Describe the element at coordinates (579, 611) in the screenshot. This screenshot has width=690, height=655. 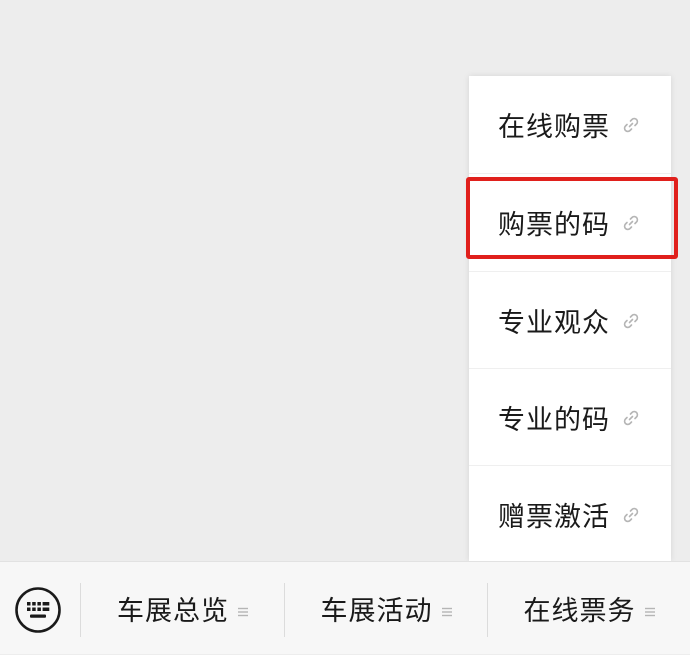
I see `menu-label: 在线票务` at that location.